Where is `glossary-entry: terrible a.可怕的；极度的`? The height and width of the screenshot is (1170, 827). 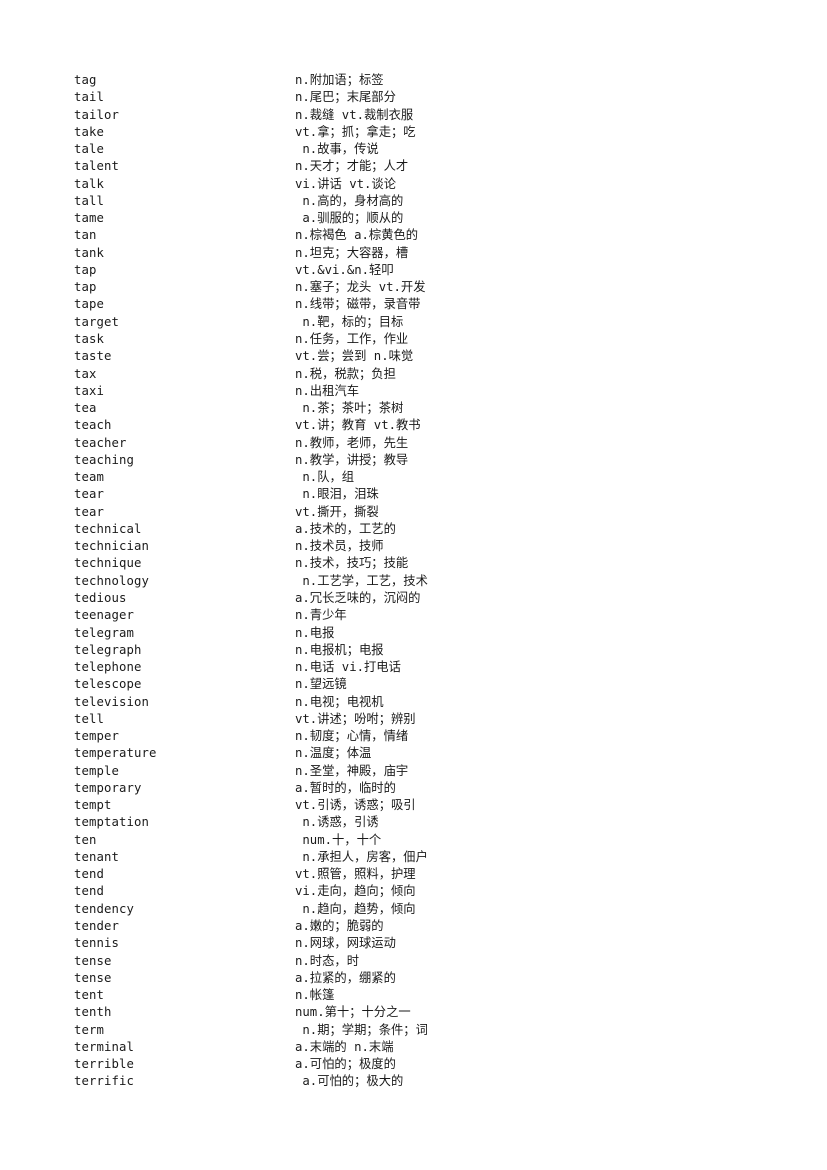
glossary-entry: terrible a.可怕的；极度的 is located at coordinates (424, 1064).